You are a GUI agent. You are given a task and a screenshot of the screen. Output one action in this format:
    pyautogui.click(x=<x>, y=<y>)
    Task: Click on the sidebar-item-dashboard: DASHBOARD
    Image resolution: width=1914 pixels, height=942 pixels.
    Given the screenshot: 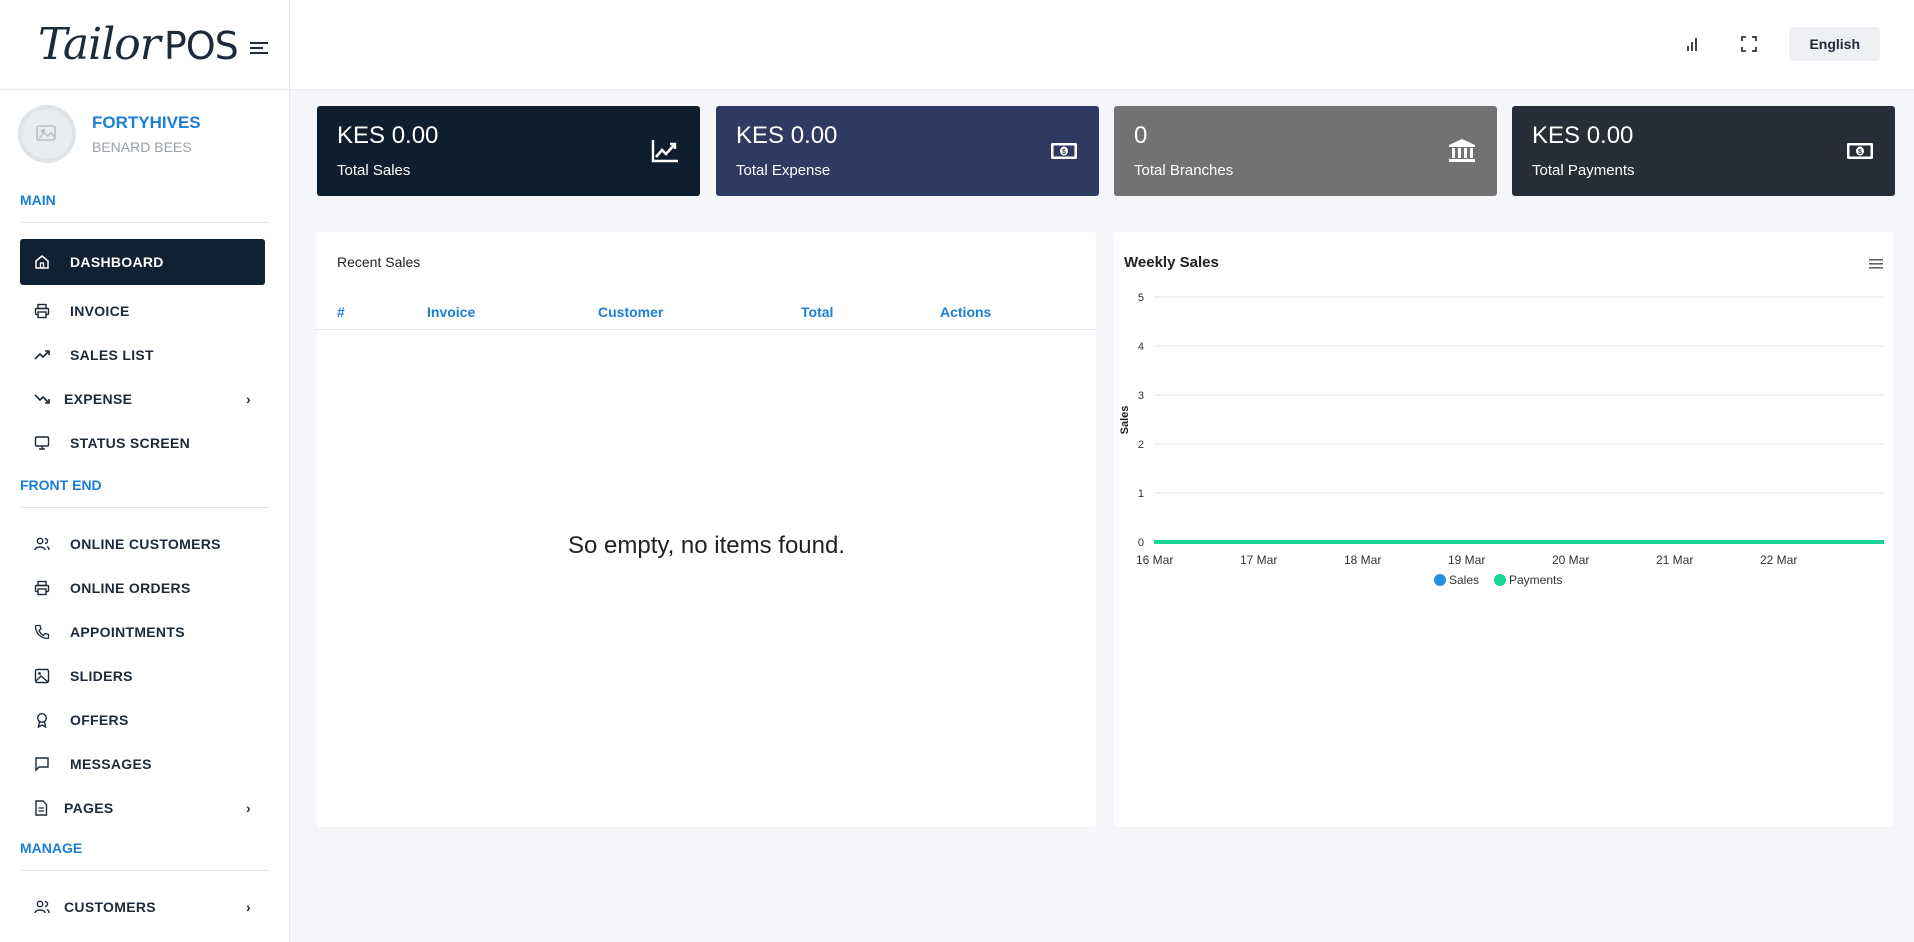 What is the action you would take?
    pyautogui.click(x=142, y=262)
    